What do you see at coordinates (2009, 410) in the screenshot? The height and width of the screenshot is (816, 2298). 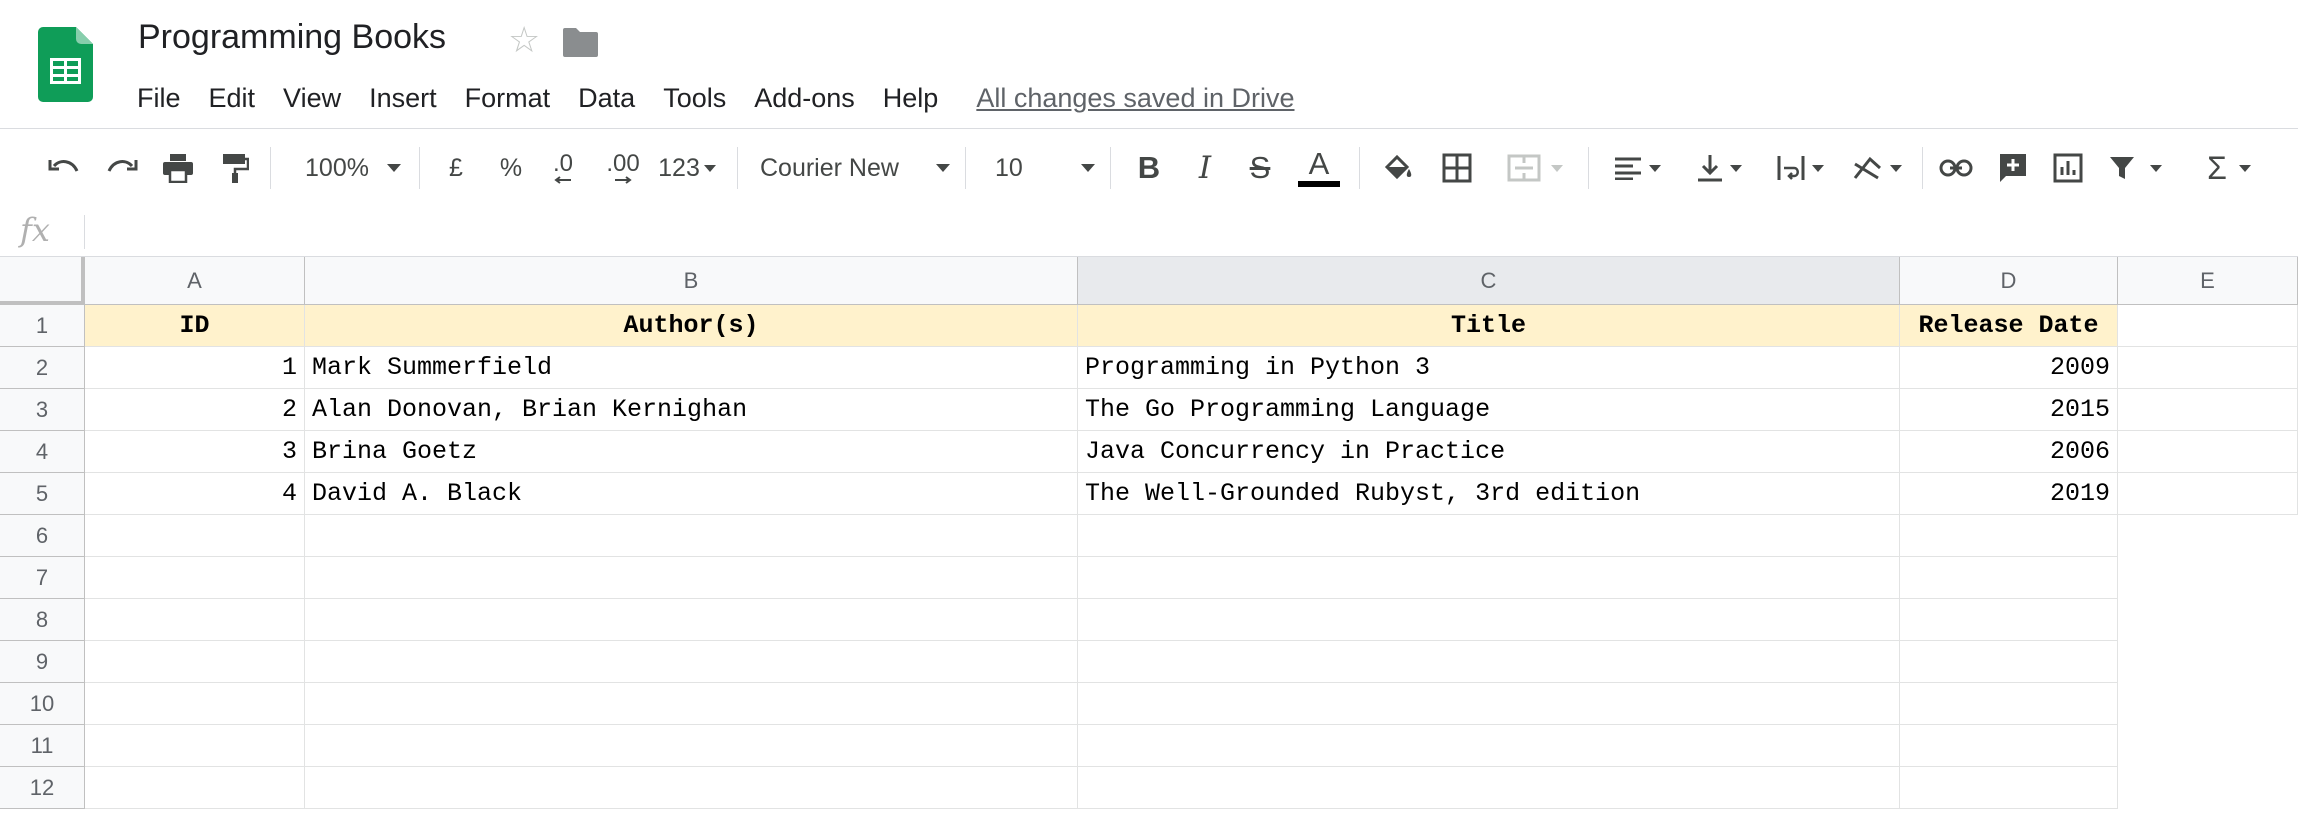 I see `cell-d3: 2015` at bounding box center [2009, 410].